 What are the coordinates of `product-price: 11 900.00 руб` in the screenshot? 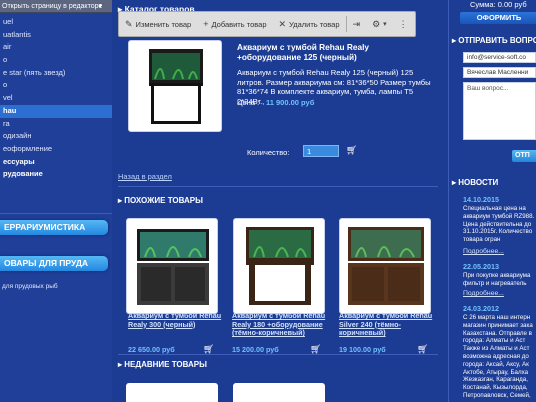 It's located at (290, 102).